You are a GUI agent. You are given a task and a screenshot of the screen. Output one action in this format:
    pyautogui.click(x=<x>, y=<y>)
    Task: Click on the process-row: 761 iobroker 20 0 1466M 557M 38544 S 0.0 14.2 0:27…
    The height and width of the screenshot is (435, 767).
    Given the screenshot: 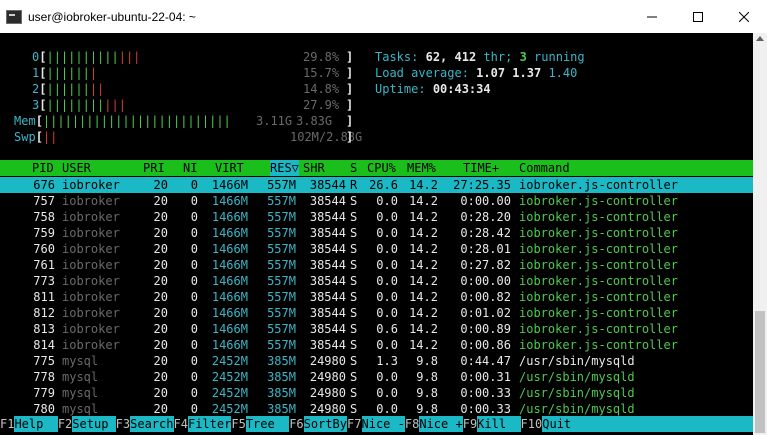 What is the action you would take?
    pyautogui.click(x=376, y=265)
    